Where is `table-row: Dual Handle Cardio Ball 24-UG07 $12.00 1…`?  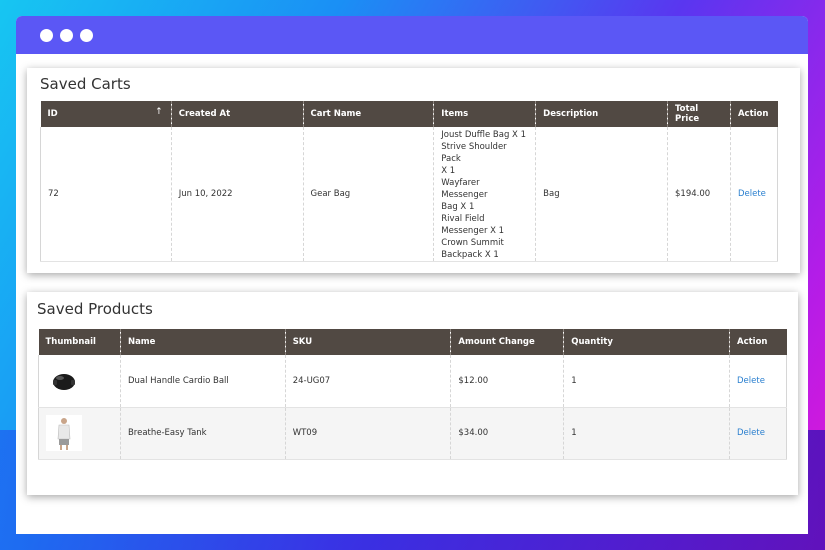
table-row: Dual Handle Cardio Ball 24-UG07 $12.00 1… is located at coordinates (412, 381).